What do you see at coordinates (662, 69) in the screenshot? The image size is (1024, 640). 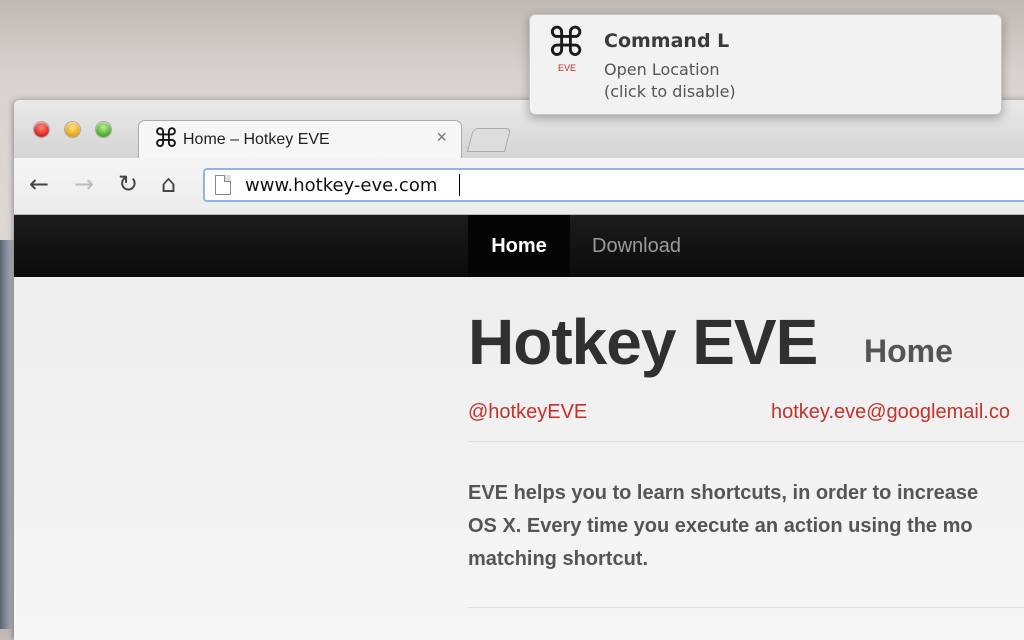 I see `notification-message: Open Location` at bounding box center [662, 69].